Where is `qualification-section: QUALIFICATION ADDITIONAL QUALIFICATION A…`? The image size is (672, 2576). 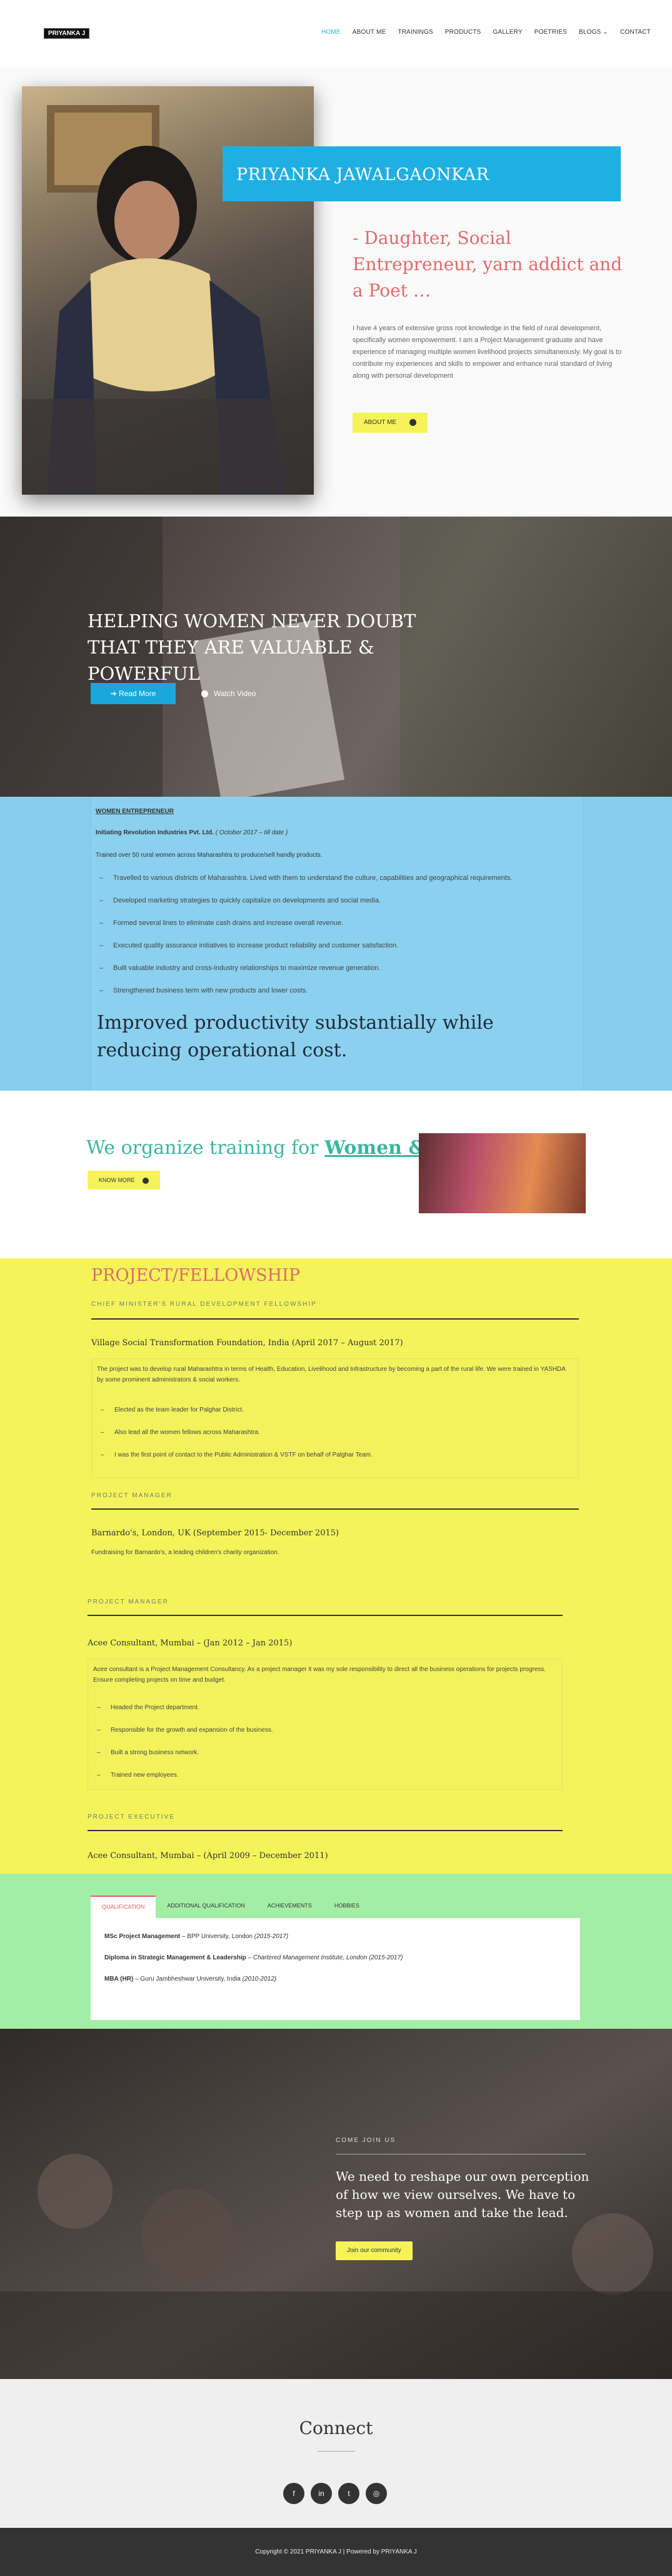
qualification-section: QUALIFICATION ADDITIONAL QUALIFICATION A… is located at coordinates (336, 1952).